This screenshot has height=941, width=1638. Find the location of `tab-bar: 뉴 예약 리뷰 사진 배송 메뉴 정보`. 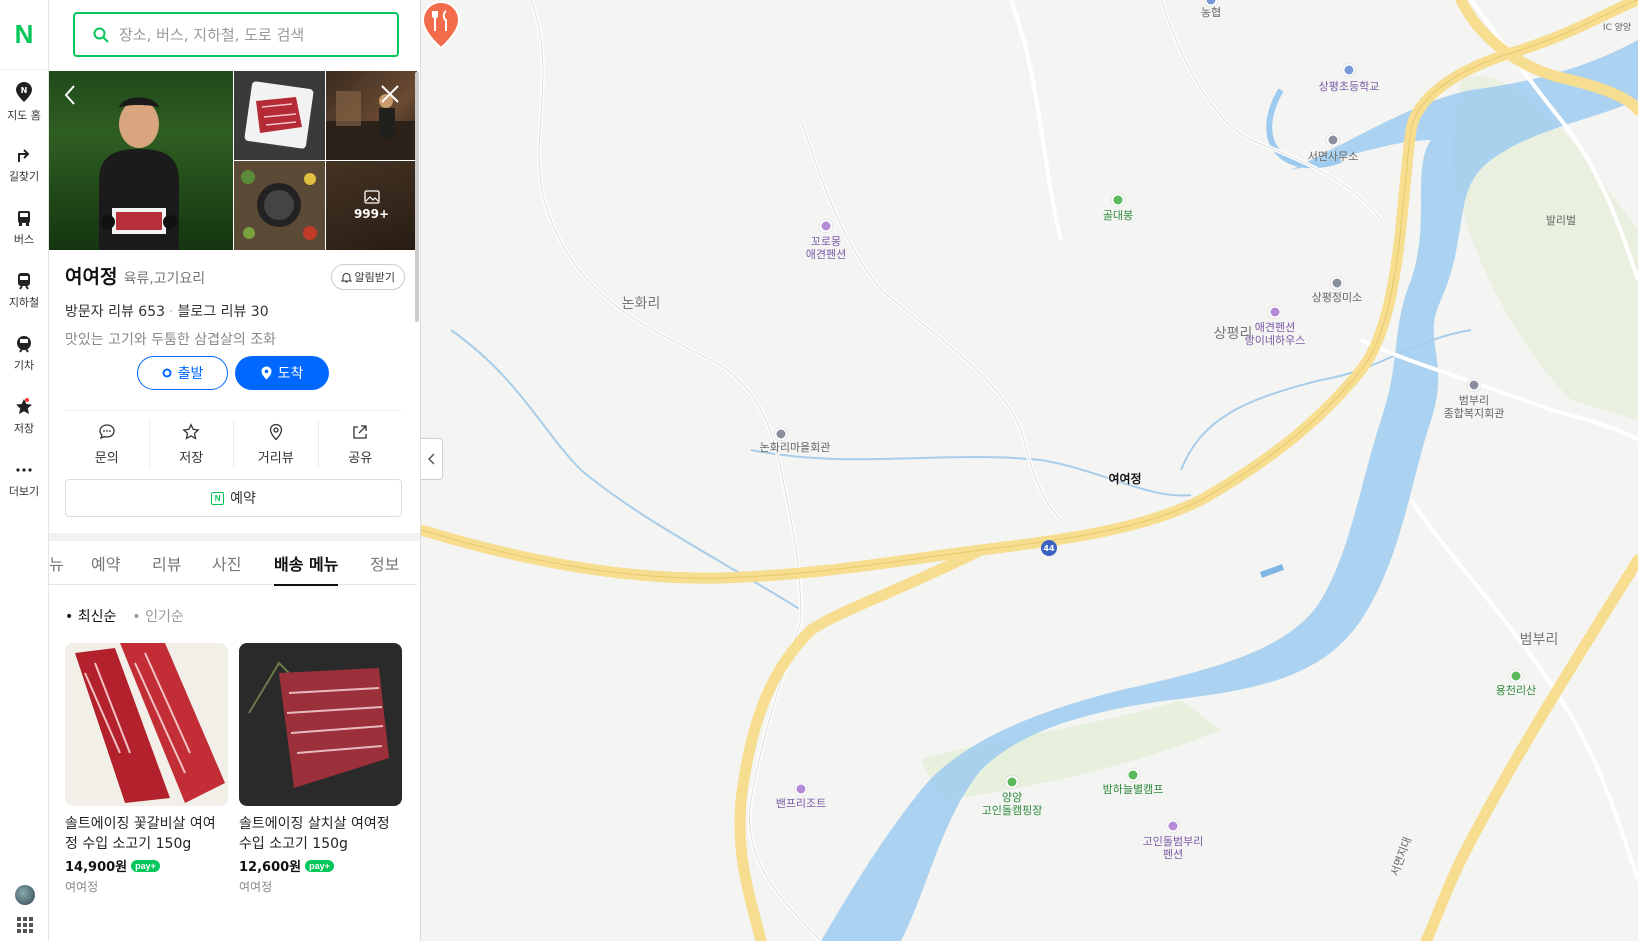

tab-bar: 뉴 예약 리뷰 사진 배송 메뉴 정보 is located at coordinates (233, 563).